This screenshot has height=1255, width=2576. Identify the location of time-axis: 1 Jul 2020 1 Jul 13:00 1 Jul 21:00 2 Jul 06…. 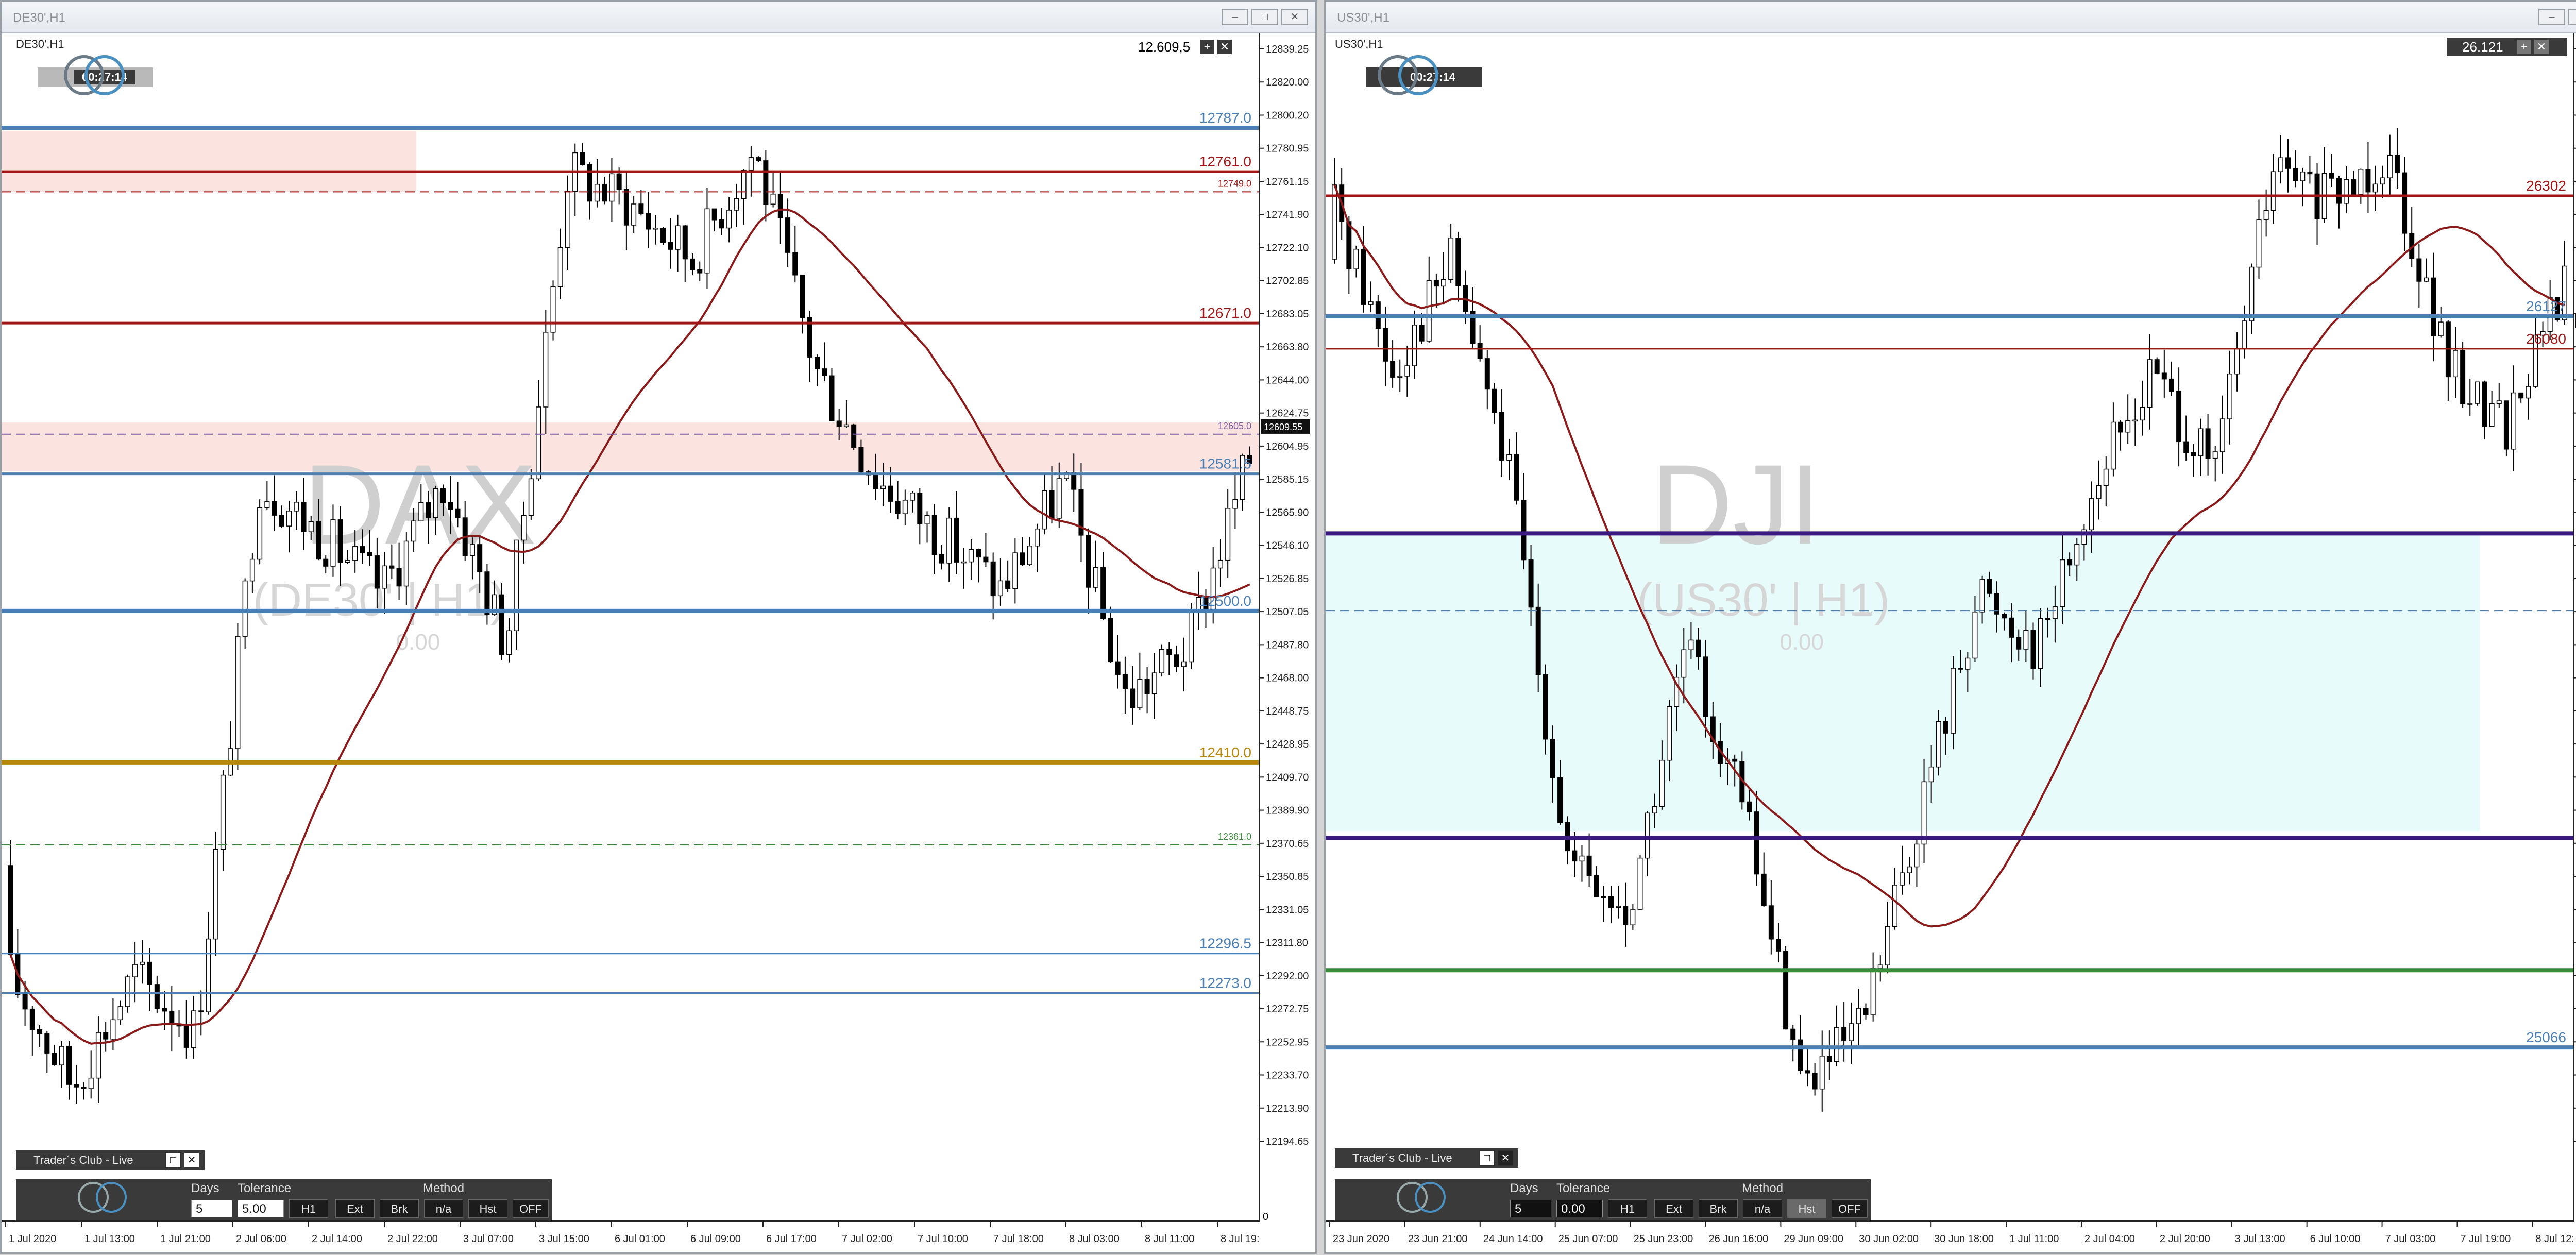
(636, 1236).